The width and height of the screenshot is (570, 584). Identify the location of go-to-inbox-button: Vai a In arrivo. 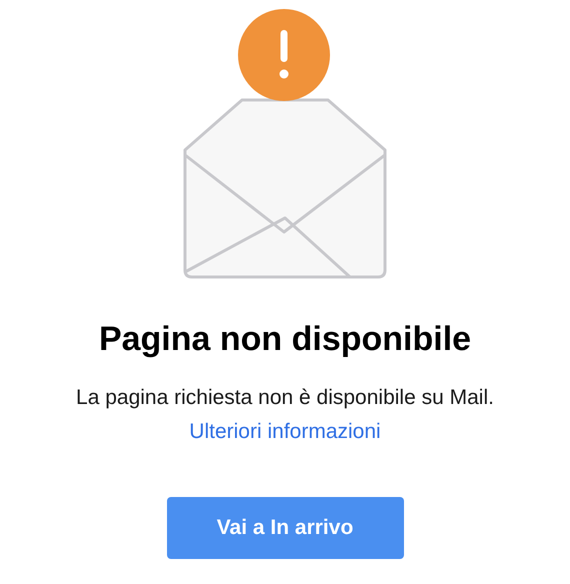
(285, 528).